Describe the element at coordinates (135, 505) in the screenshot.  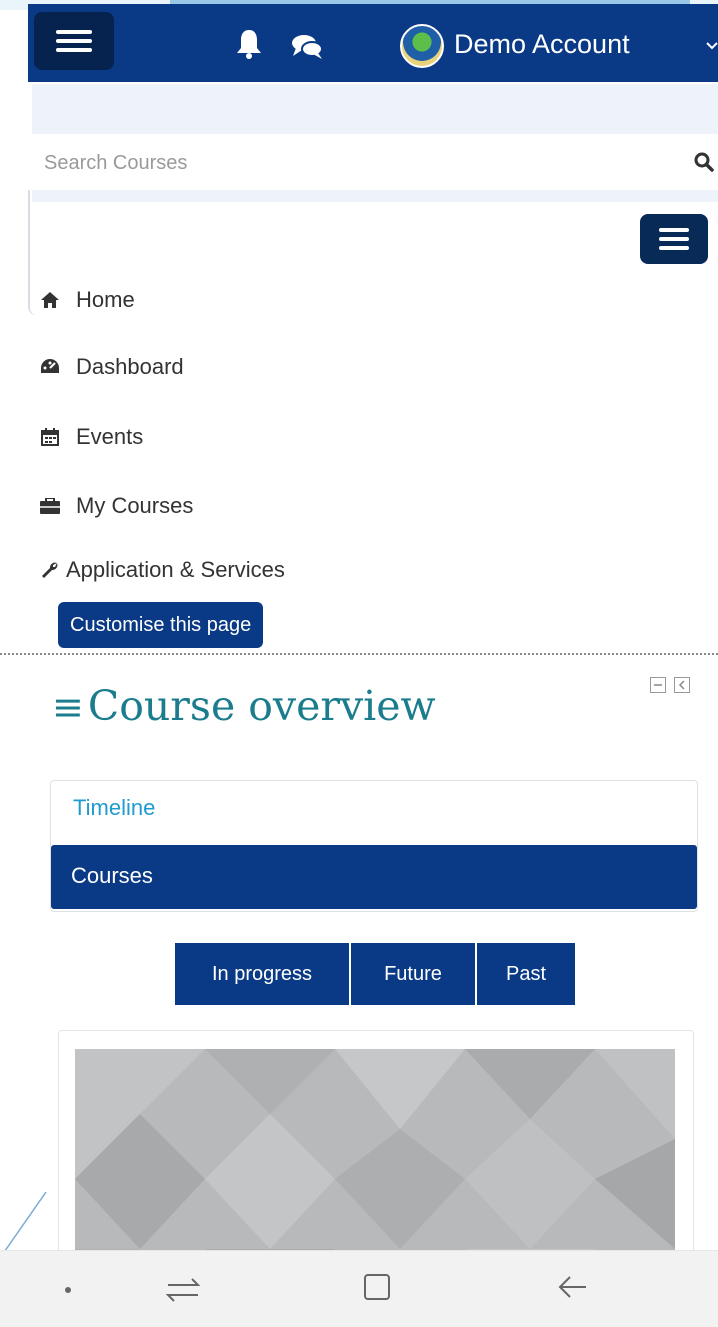
I see `menu-item-label: My Courses` at that location.